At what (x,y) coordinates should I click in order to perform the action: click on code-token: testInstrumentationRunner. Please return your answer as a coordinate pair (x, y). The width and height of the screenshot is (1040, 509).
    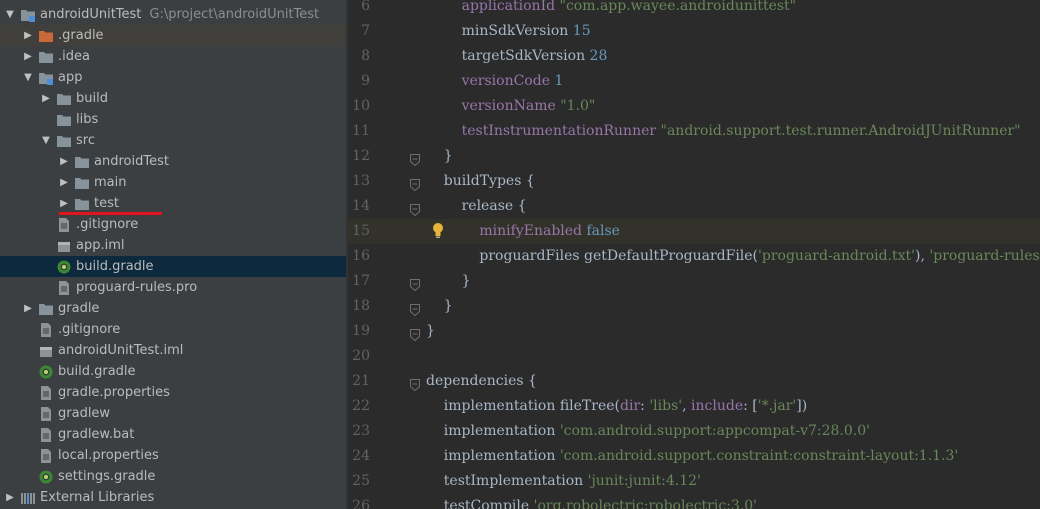
    Looking at the image, I should click on (543, 131).